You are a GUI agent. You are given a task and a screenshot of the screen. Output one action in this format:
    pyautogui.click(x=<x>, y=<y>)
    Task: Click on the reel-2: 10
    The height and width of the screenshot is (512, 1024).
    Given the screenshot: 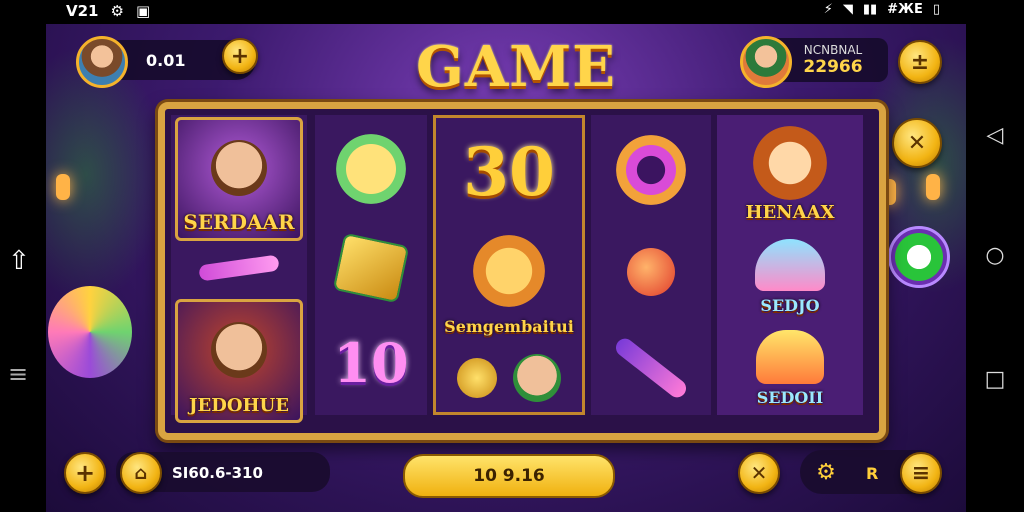 What is the action you would take?
    pyautogui.click(x=371, y=265)
    